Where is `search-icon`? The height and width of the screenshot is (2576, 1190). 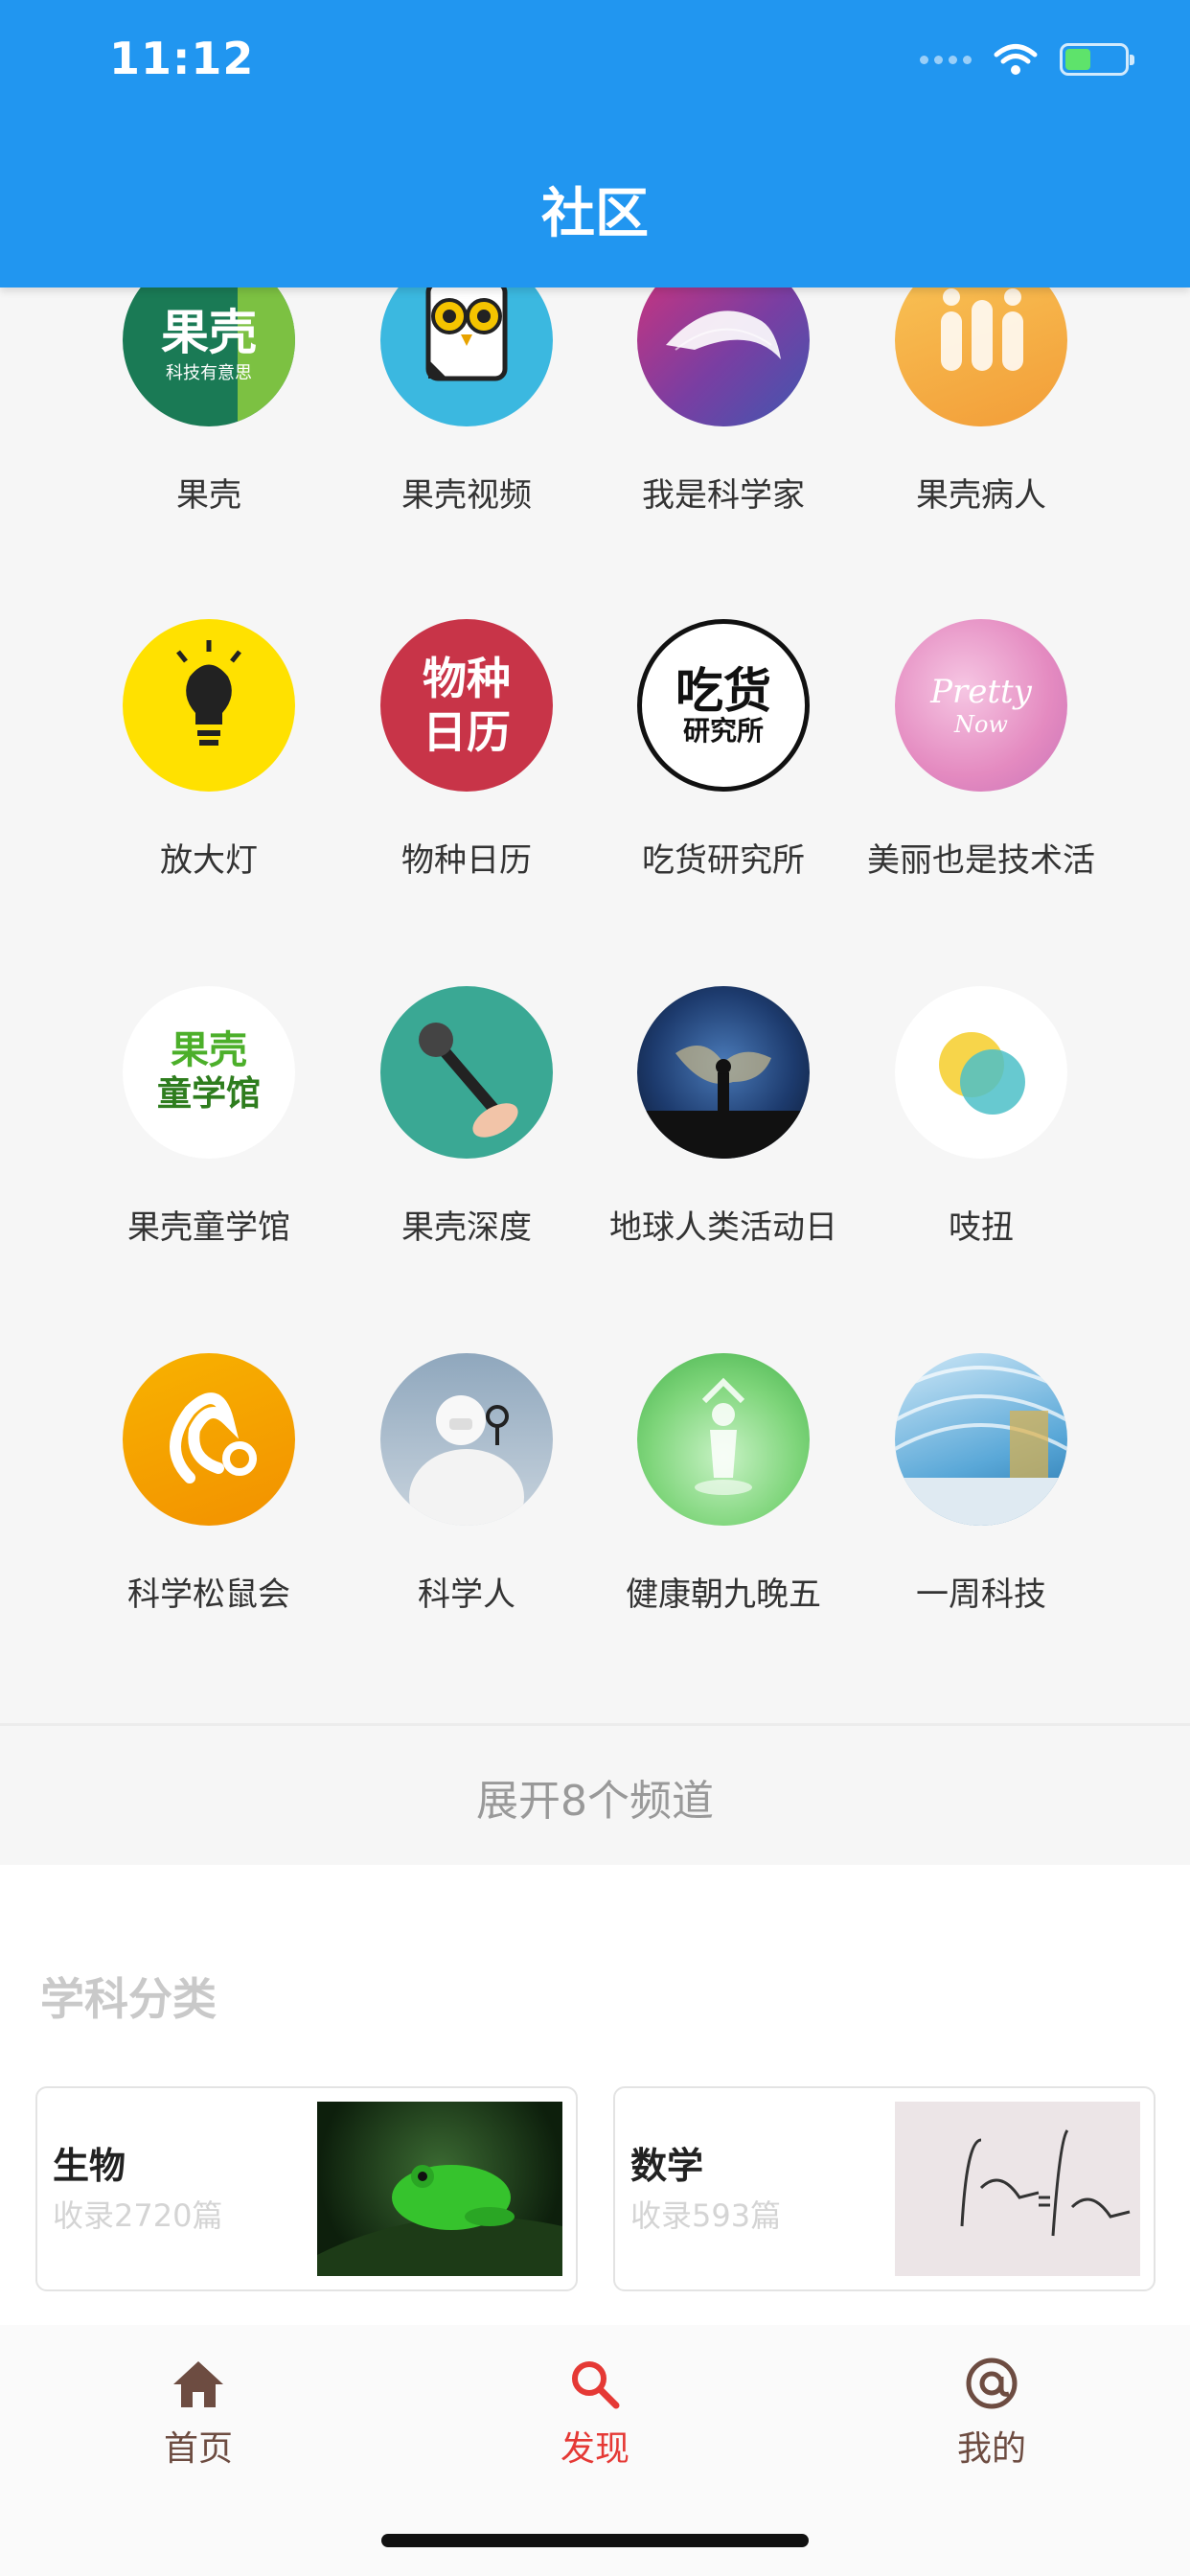
search-icon is located at coordinates (596, 2385).